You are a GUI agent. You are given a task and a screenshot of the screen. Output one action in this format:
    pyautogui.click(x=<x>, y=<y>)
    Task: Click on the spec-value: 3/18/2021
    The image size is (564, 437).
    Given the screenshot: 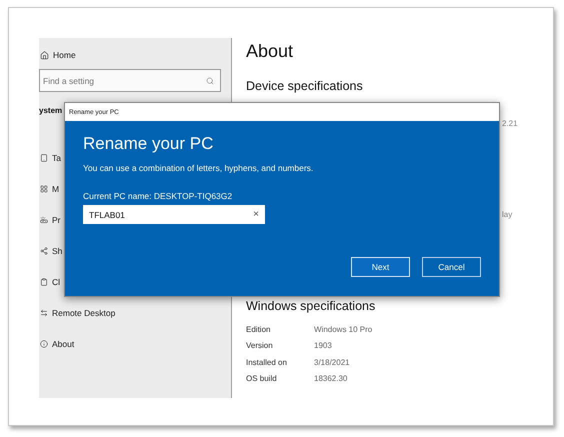 What is the action you would take?
    pyautogui.click(x=332, y=362)
    